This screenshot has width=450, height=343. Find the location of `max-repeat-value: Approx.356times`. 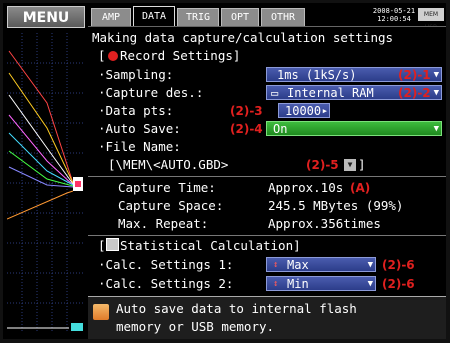

max-repeat-value: Approx.356times is located at coordinates (324, 223).